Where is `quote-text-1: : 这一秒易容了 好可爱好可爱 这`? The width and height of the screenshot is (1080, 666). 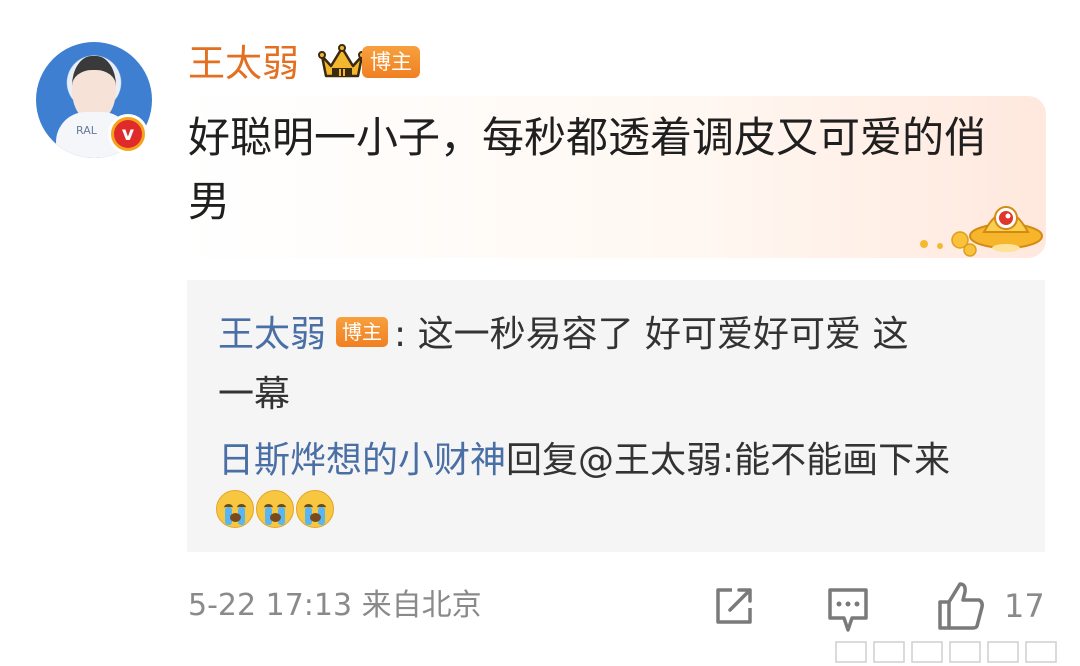 quote-text-1: : 这一秒易容了 好可爱好可爱 这 is located at coordinates (651, 334).